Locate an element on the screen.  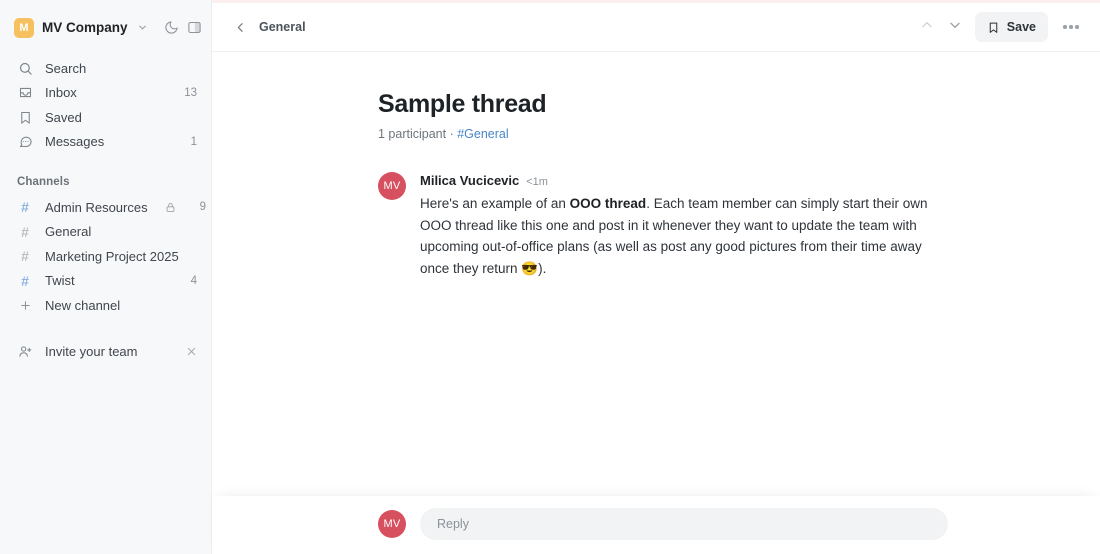
back-to-channel-button: General is located at coordinates (270, 27).